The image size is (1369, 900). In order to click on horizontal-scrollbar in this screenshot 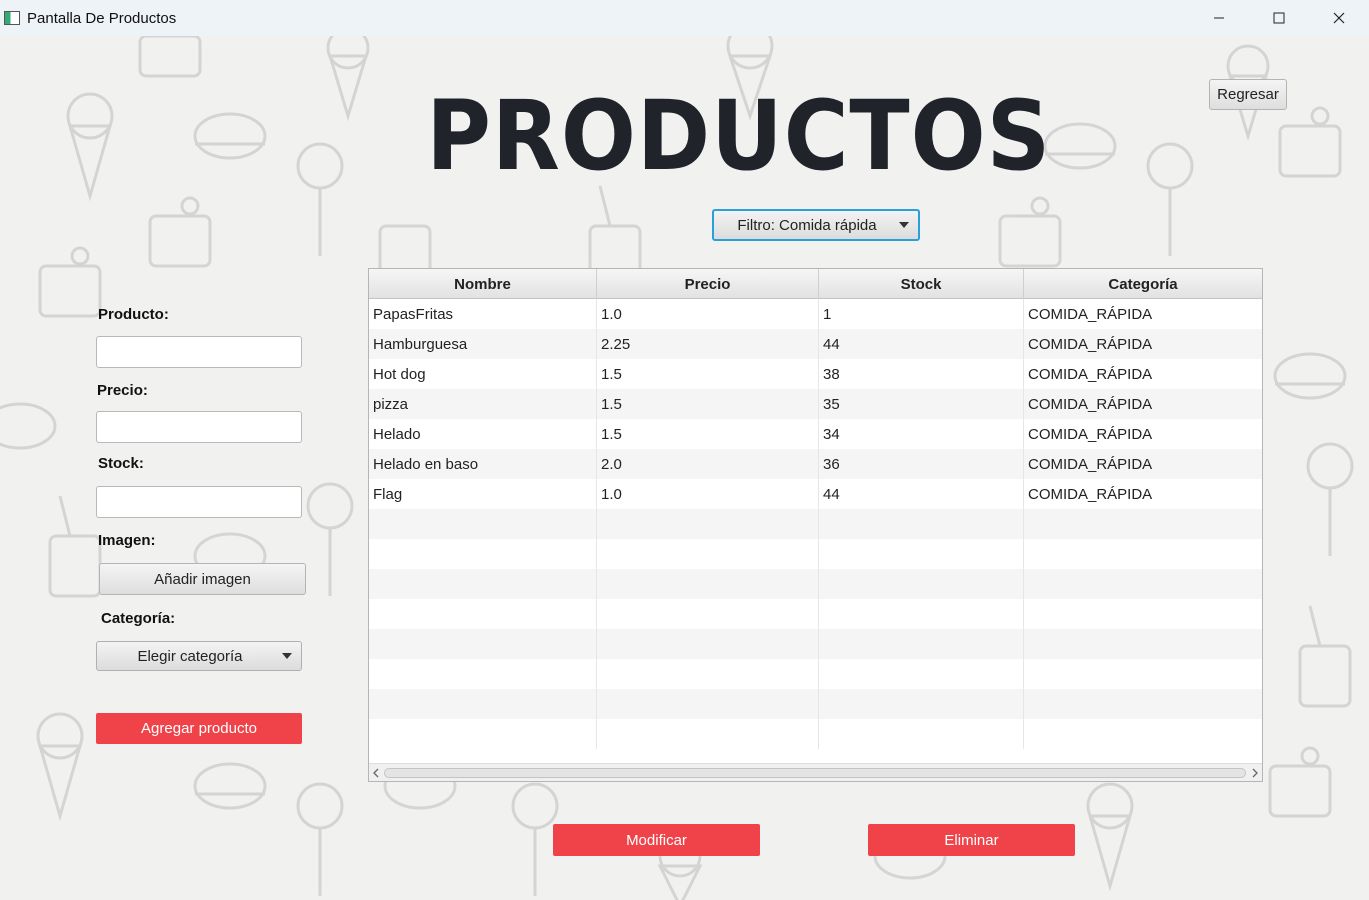, I will do `click(815, 772)`.